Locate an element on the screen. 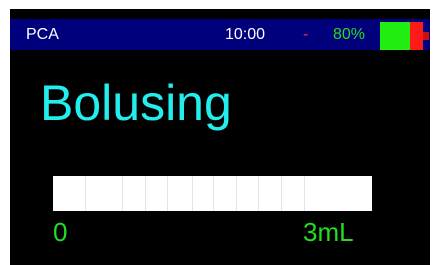  app-name: PCA is located at coordinates (42, 34).